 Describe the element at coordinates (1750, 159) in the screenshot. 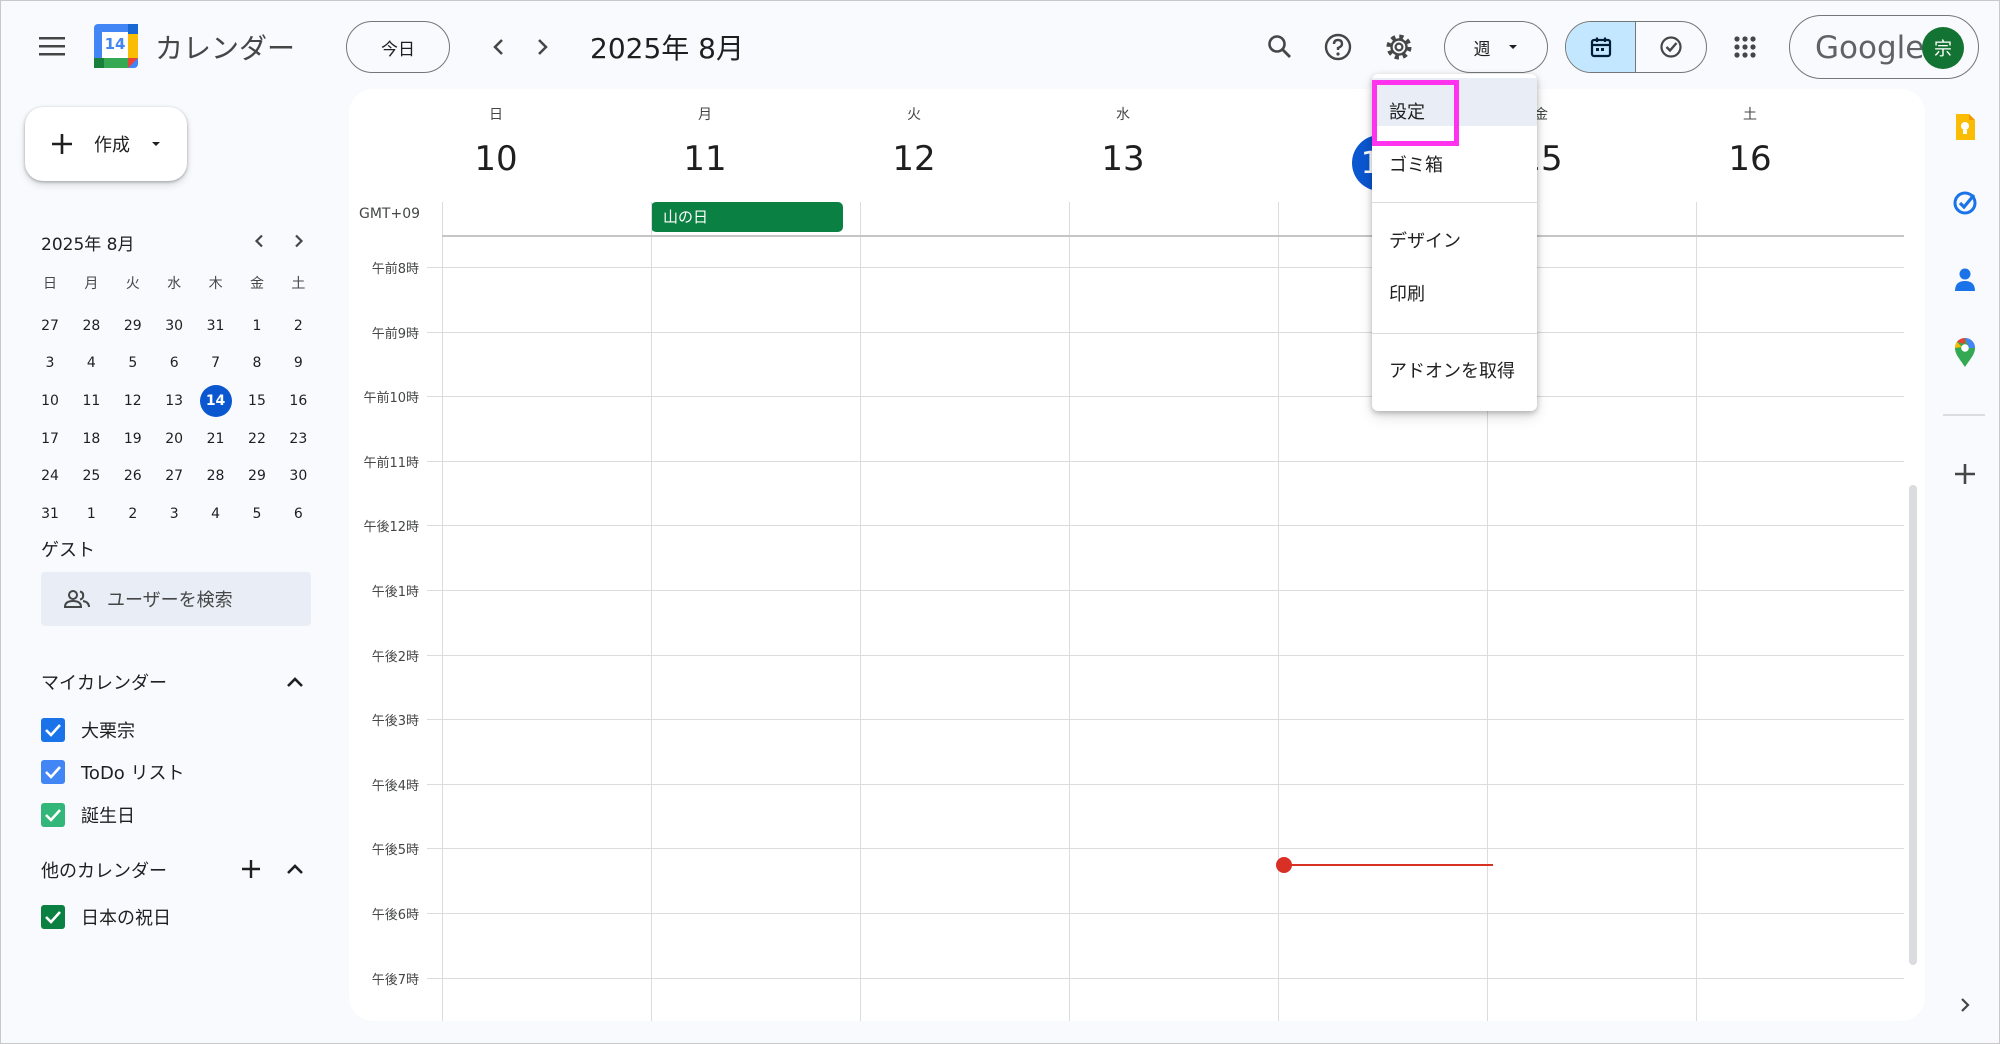

I see `day-number: 16` at that location.